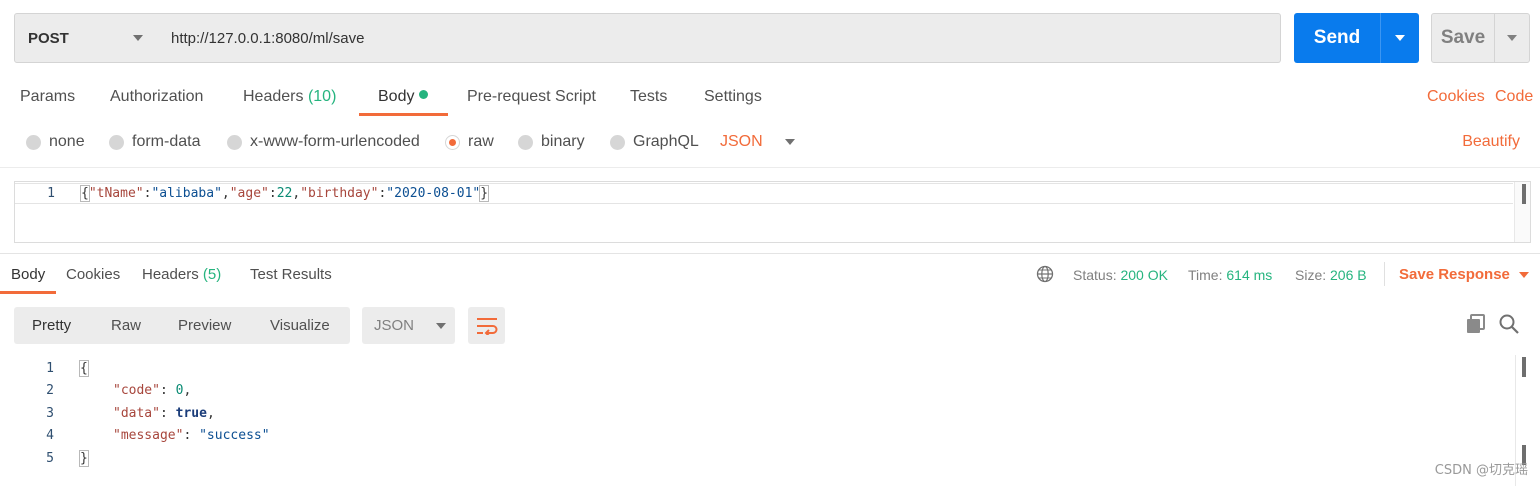 Image resolution: width=1540 pixels, height=486 pixels. I want to click on globe-icon, so click(1045, 274).